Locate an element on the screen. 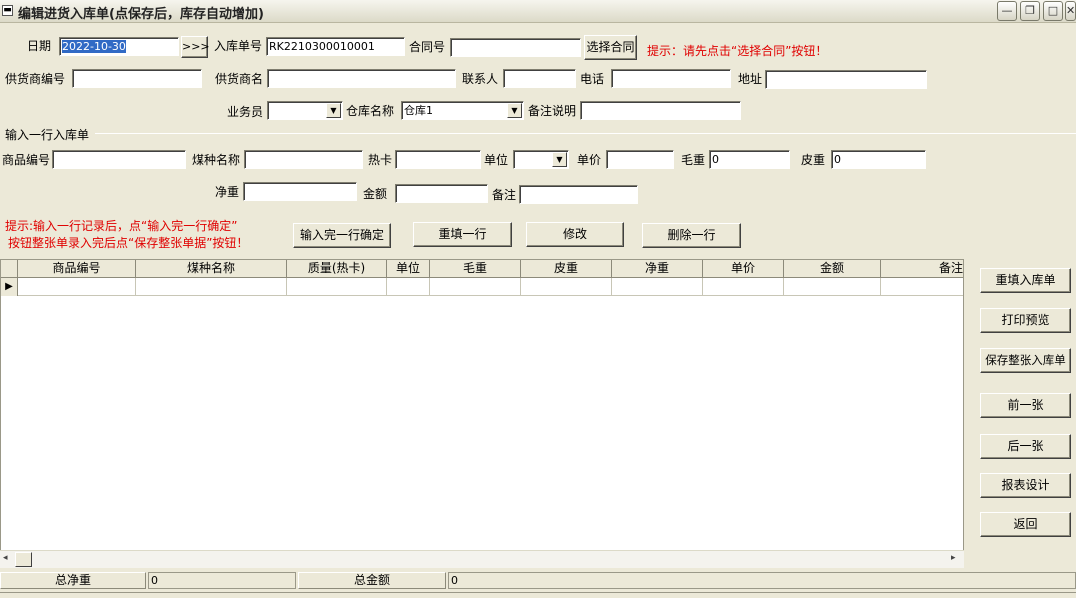  close-icon: ✕ is located at coordinates (1071, 10).